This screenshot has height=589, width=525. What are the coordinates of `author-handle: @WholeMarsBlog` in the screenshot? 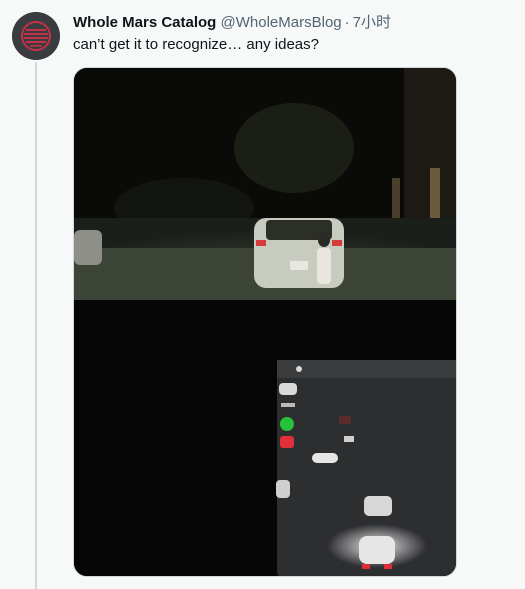 It's located at (281, 22).